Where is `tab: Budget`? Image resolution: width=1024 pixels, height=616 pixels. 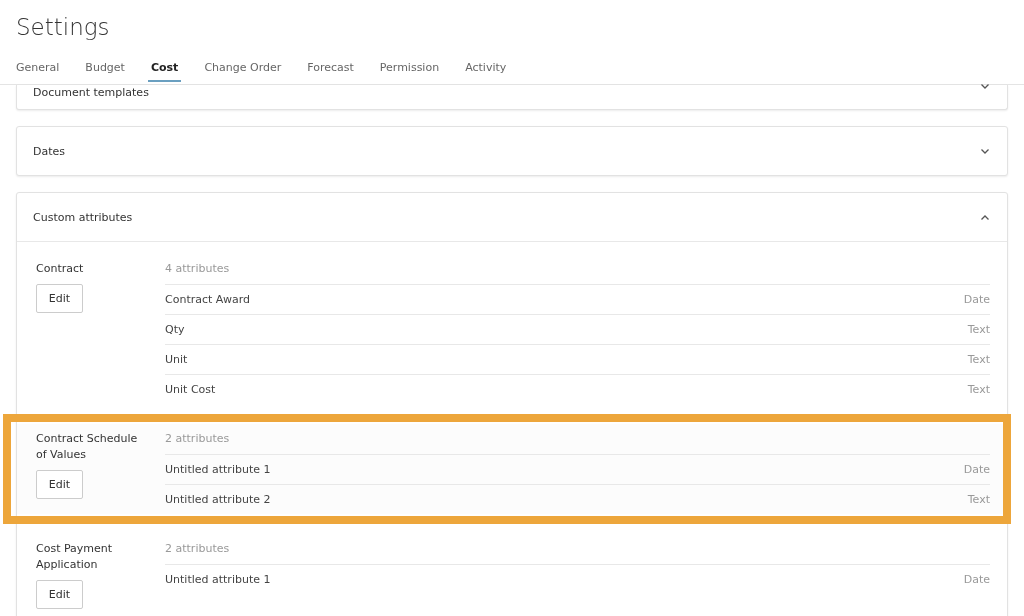
tab: Budget is located at coordinates (105, 68).